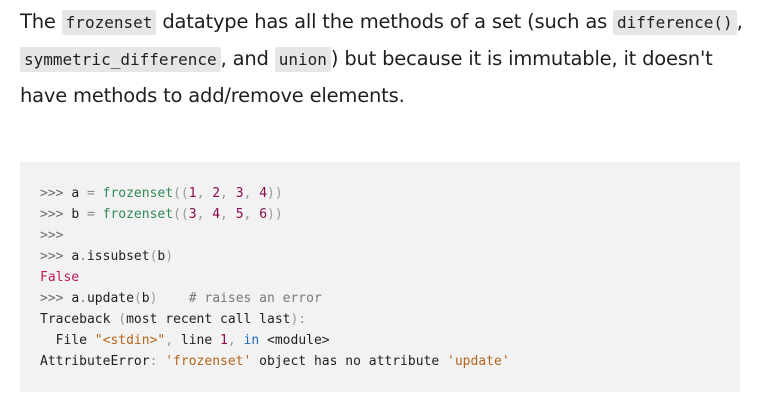 This screenshot has height=408, width=759. Describe the element at coordinates (380, 256) in the screenshot. I see `code-line-4: >>> a.issubset(b)` at that location.